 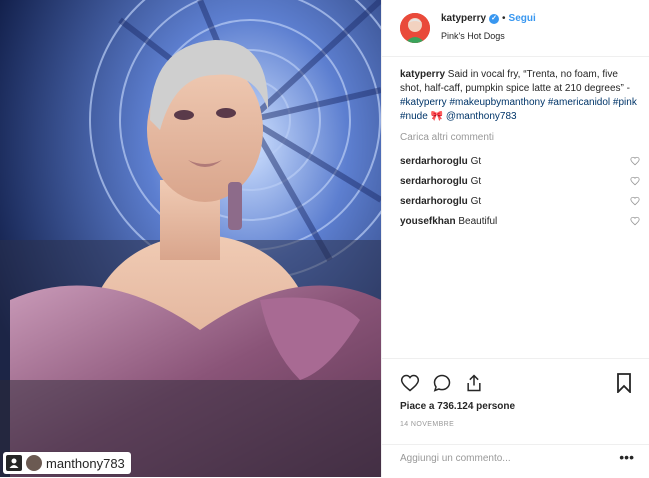 I want to click on add-comment-bar: Aggiungi un commento... •••, so click(x=515, y=461).